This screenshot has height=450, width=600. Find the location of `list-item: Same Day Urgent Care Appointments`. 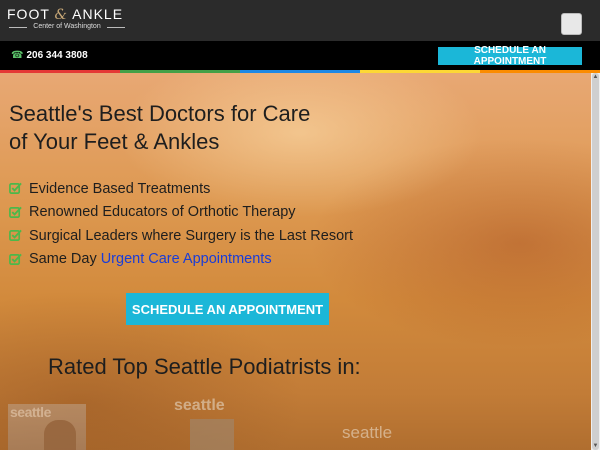

list-item: Same Day Urgent Care Appointments is located at coordinates (181, 260).